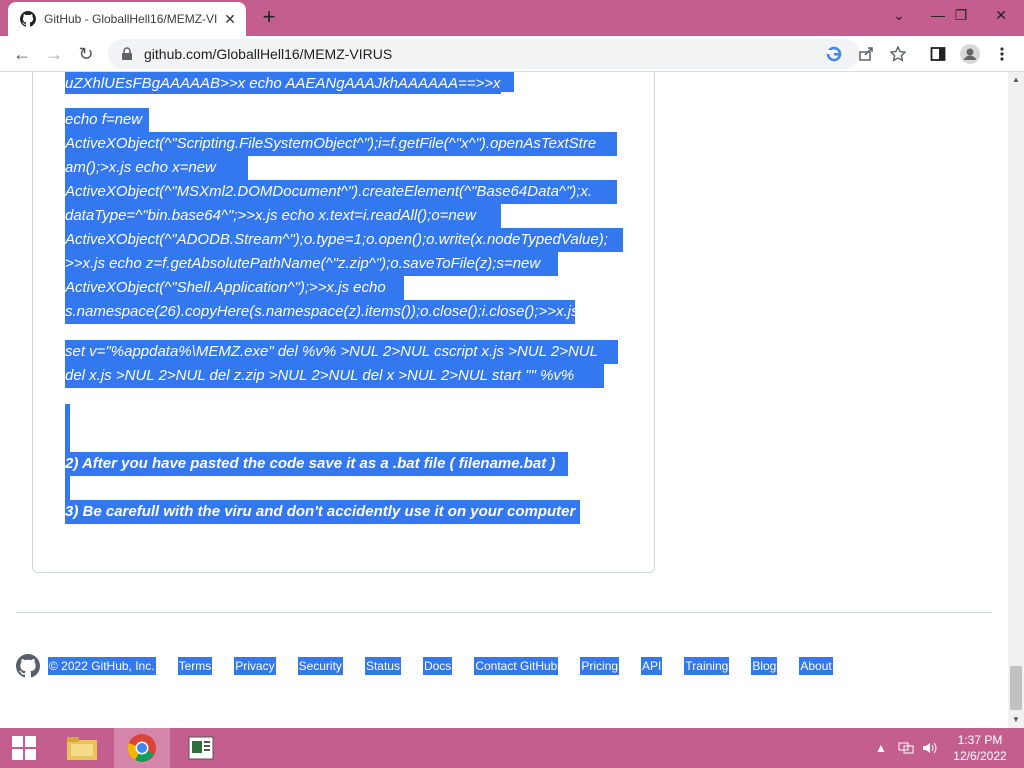  What do you see at coordinates (382, 666) in the screenshot?
I see `footer-link-status: Status` at bounding box center [382, 666].